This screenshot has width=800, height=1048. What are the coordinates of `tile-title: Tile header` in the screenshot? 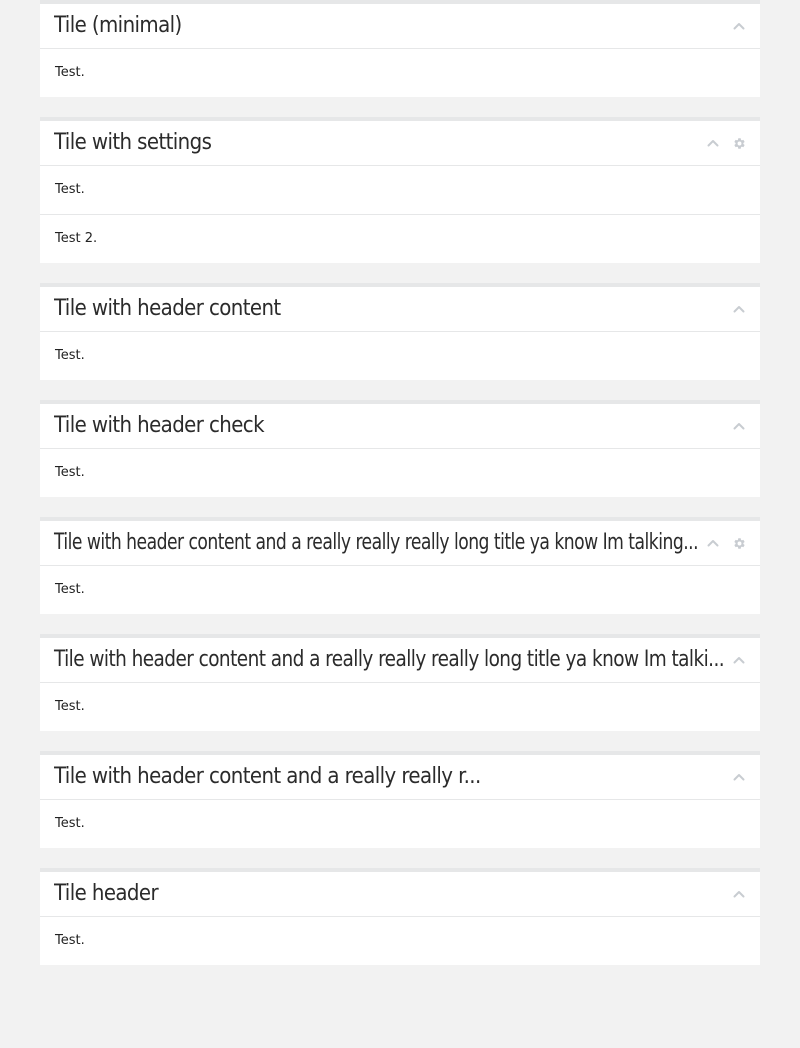 It's located at (106, 893).